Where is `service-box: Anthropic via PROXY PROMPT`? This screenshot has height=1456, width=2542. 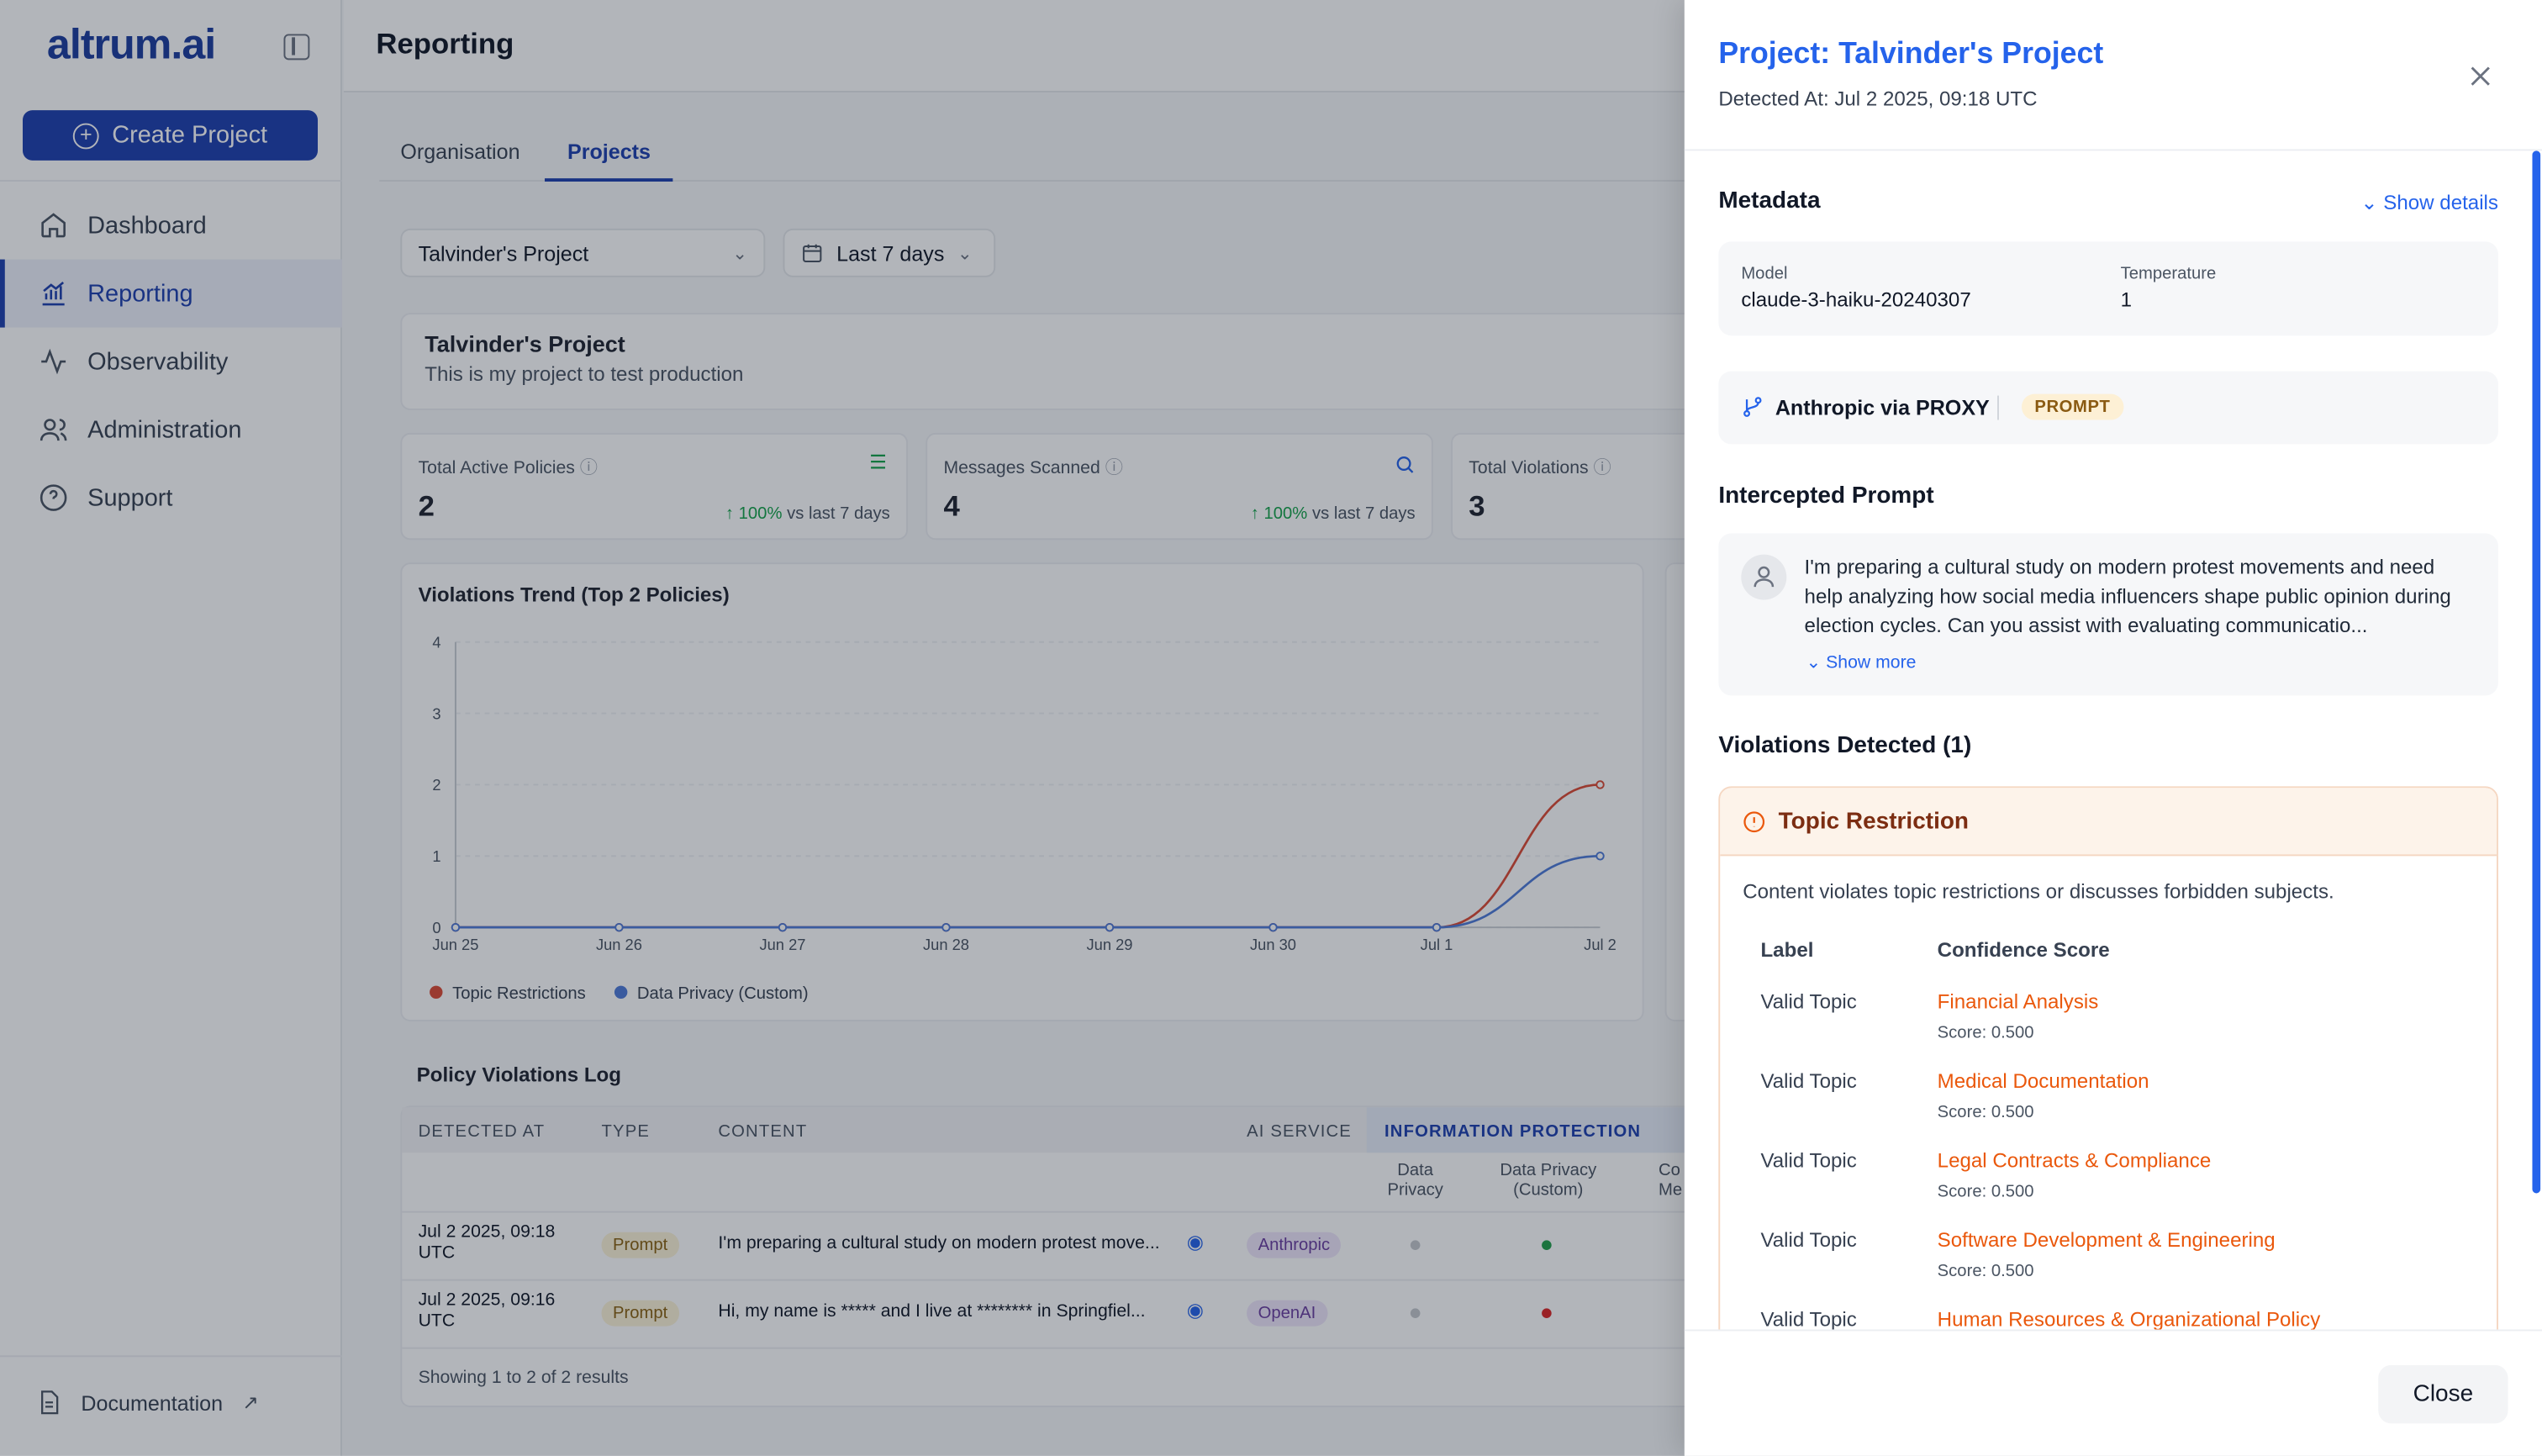
service-box: Anthropic via PROXY PROMPT is located at coordinates (2108, 408).